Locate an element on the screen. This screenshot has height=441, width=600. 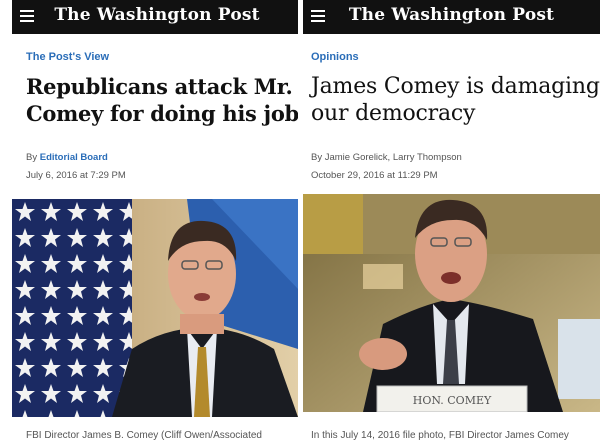
nameplate-text: HON. COMEY is located at coordinates (452, 400).